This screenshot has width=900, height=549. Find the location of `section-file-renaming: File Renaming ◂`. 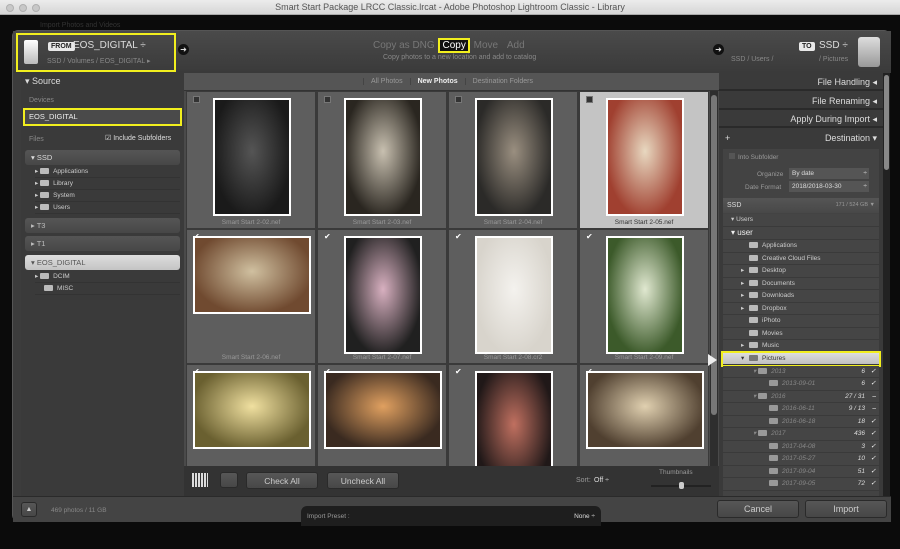

section-file-renaming: File Renaming ◂ is located at coordinates (801, 101).